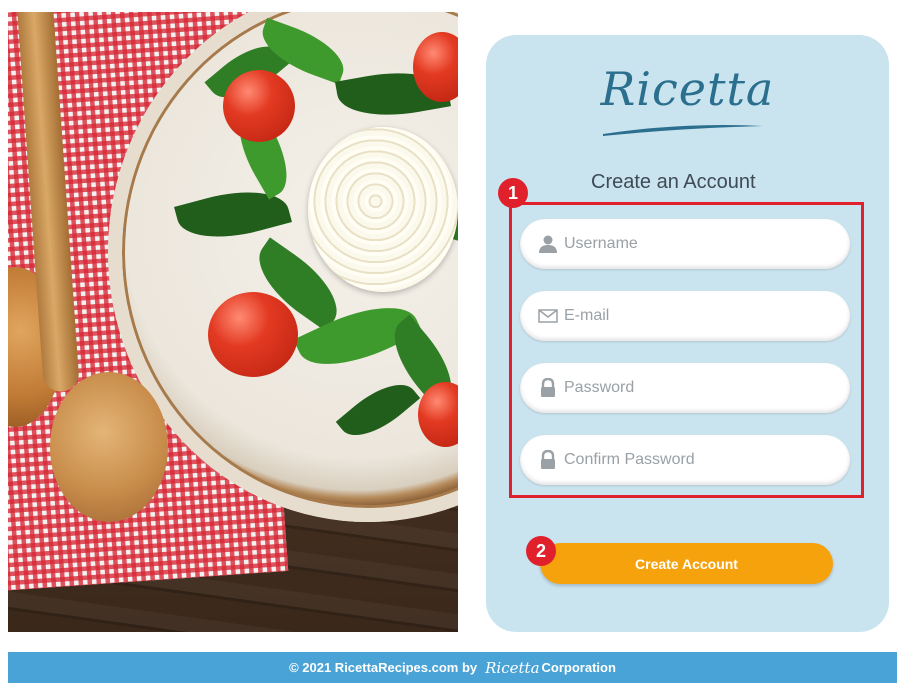  Describe the element at coordinates (541, 551) in the screenshot. I see `annotation-badge-2: 2` at that location.